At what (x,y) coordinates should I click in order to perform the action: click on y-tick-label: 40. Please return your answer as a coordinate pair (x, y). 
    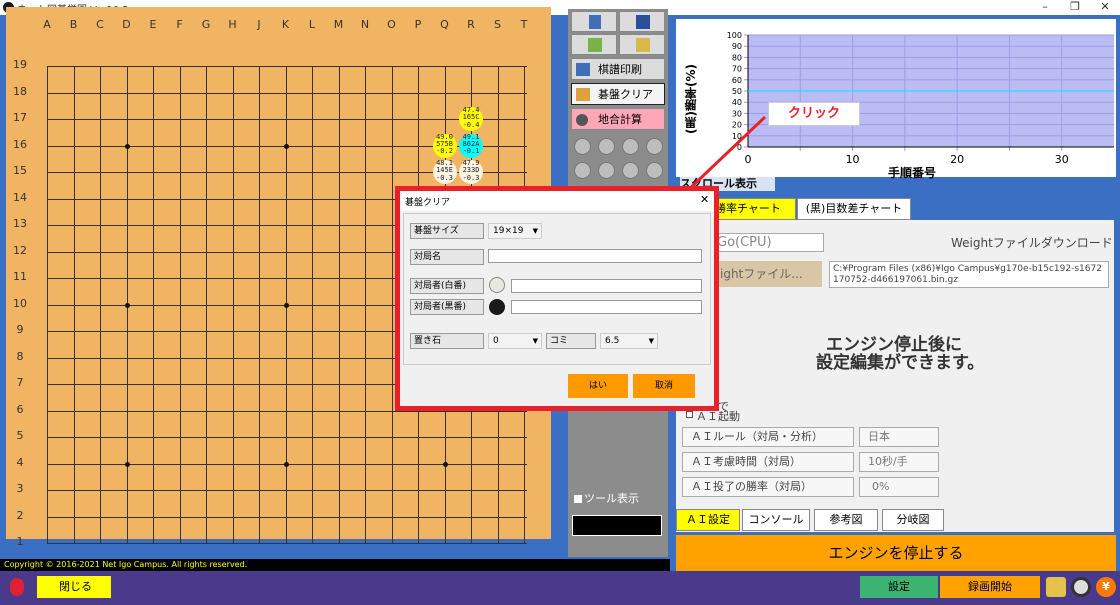
    Looking at the image, I should click on (737, 102).